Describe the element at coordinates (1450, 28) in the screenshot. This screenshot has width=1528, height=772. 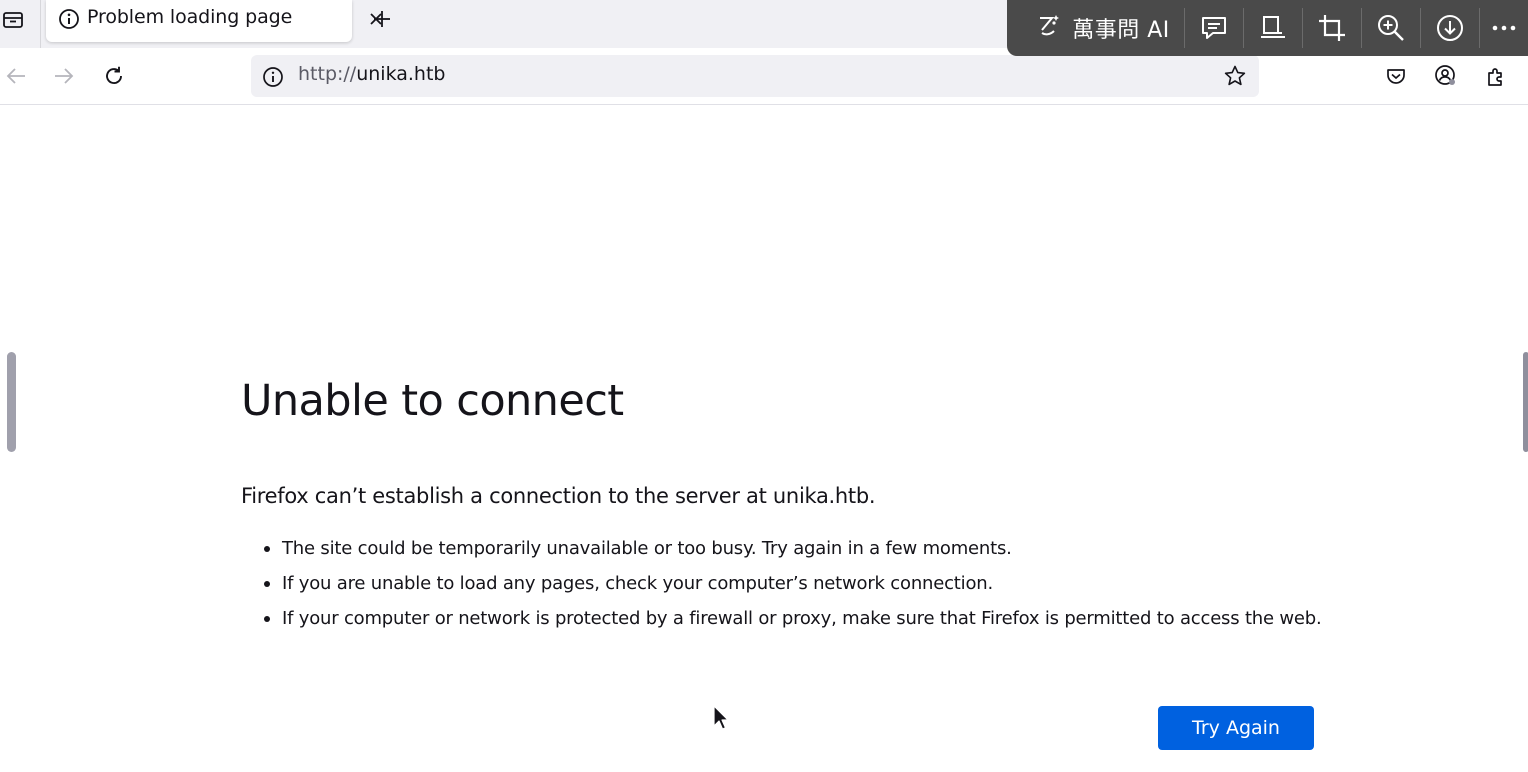
I see `download-icon` at that location.